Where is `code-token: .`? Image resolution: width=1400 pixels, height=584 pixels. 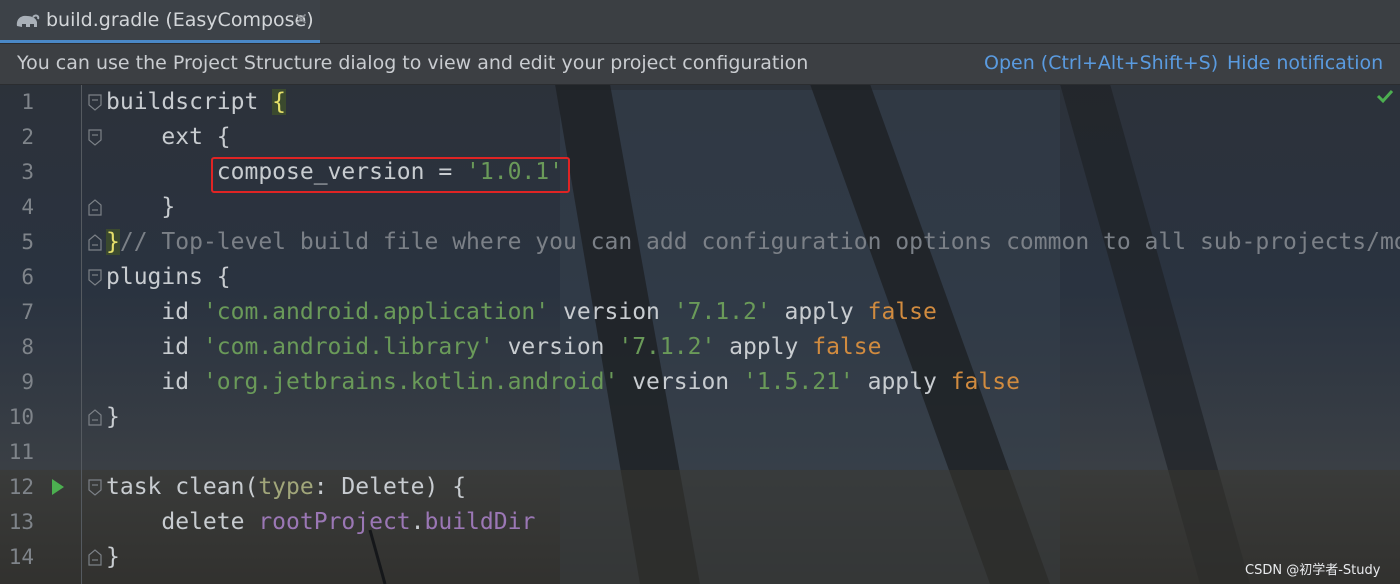
code-token: . is located at coordinates (417, 522).